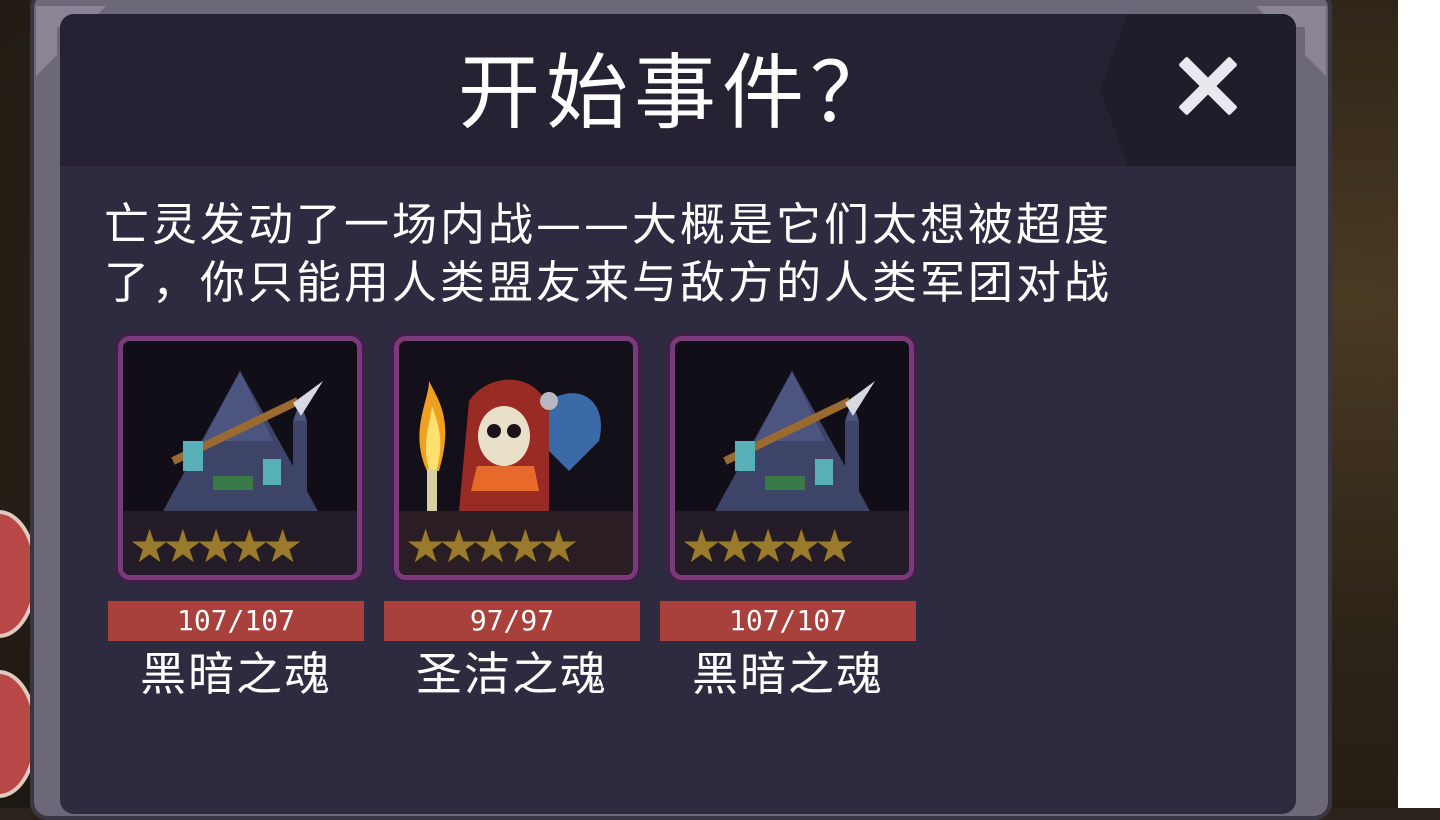  I want to click on hp-text: 97/97, so click(512, 620).